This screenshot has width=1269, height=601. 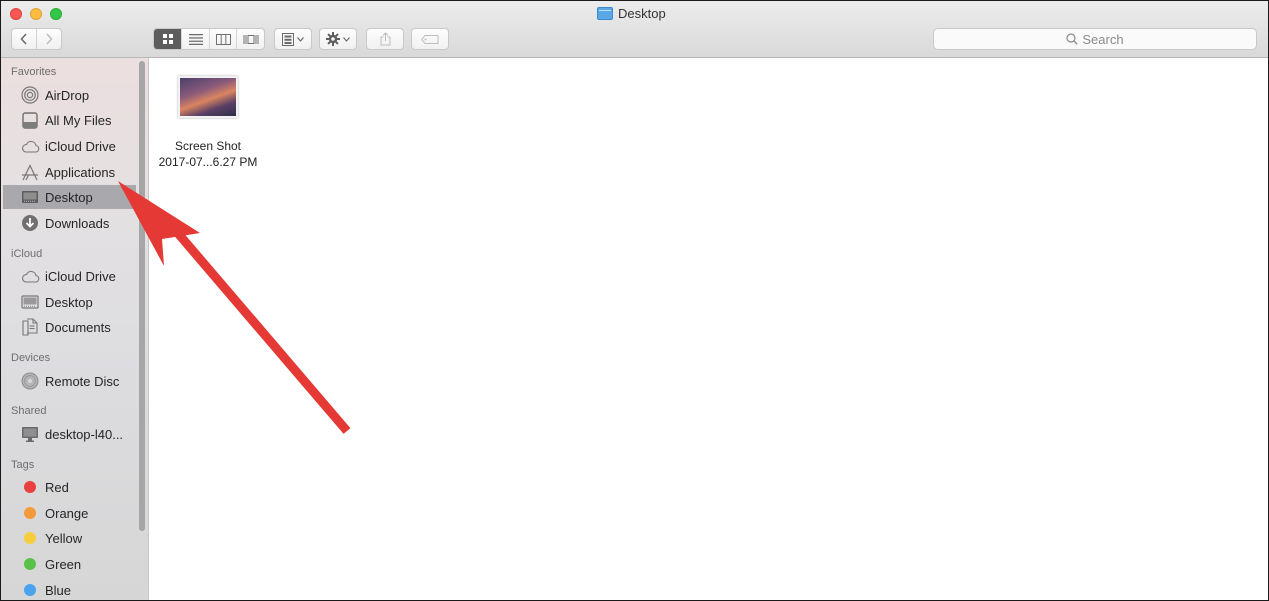 What do you see at coordinates (30, 172) in the screenshot?
I see `applications-icon` at bounding box center [30, 172].